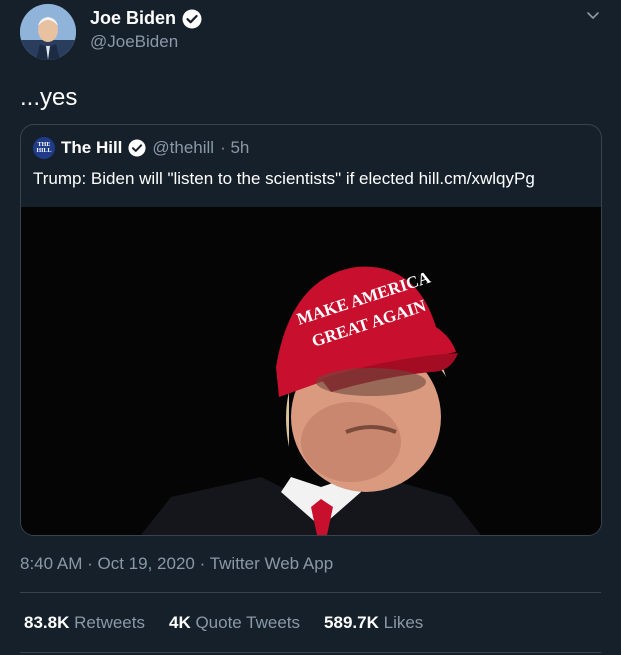 The height and width of the screenshot is (655, 621). I want to click on tweet-date: Oct 19, 2020, so click(146, 563).